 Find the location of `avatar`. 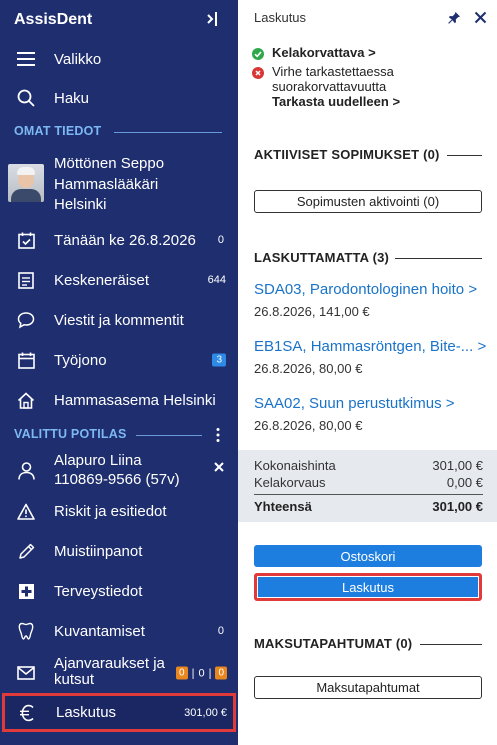

avatar is located at coordinates (26, 183).